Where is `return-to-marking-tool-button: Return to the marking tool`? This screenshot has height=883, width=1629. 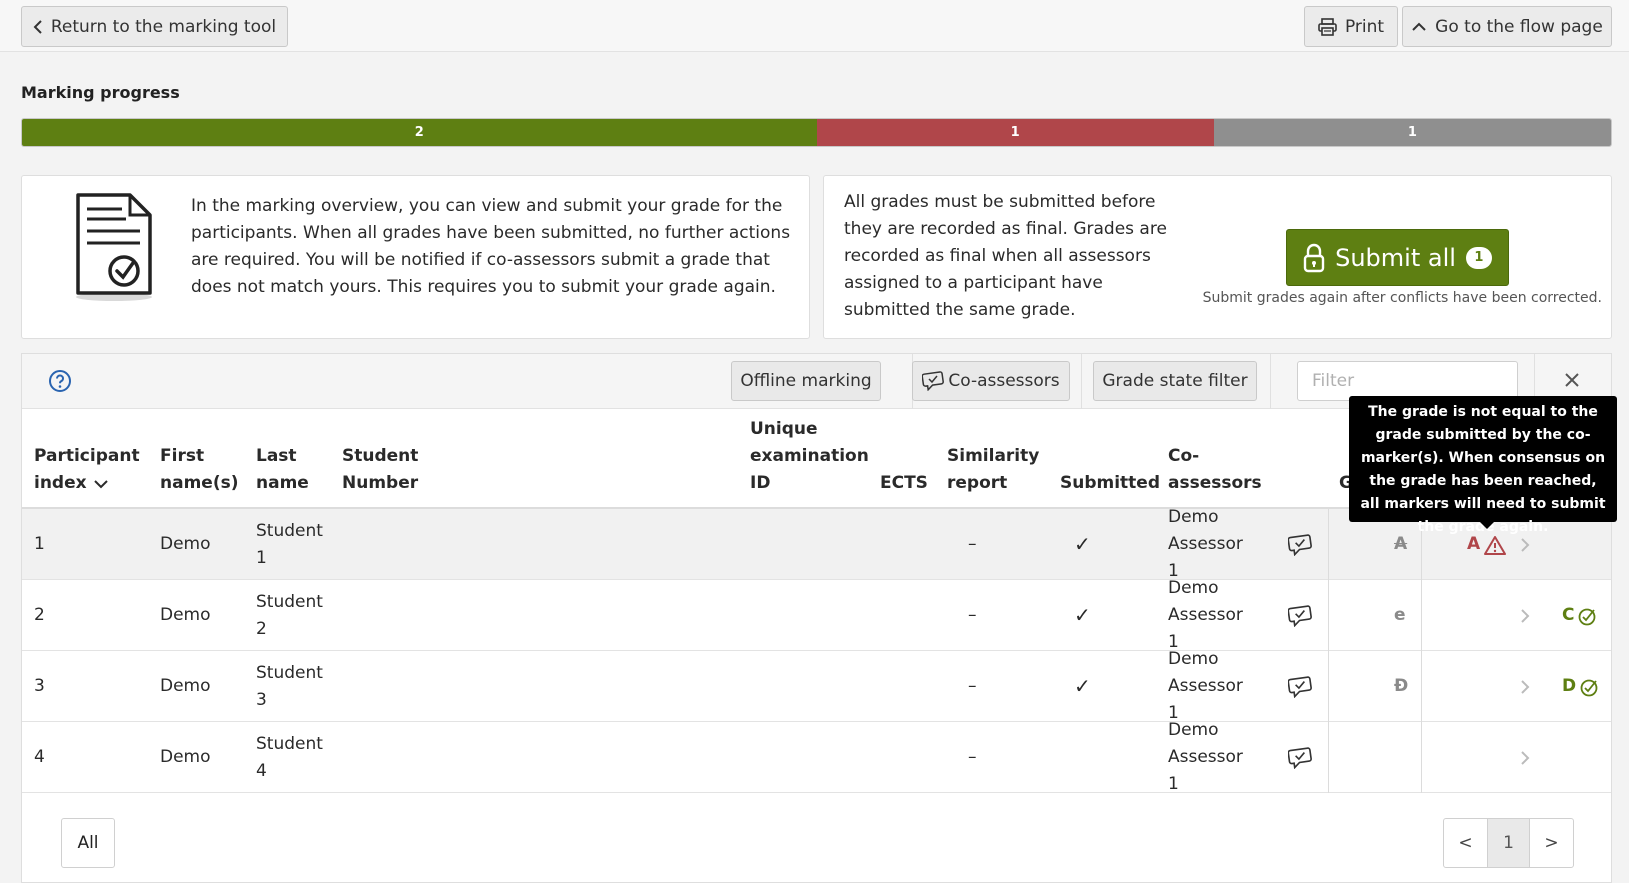 return-to-marking-tool-button: Return to the marking tool is located at coordinates (154, 26).